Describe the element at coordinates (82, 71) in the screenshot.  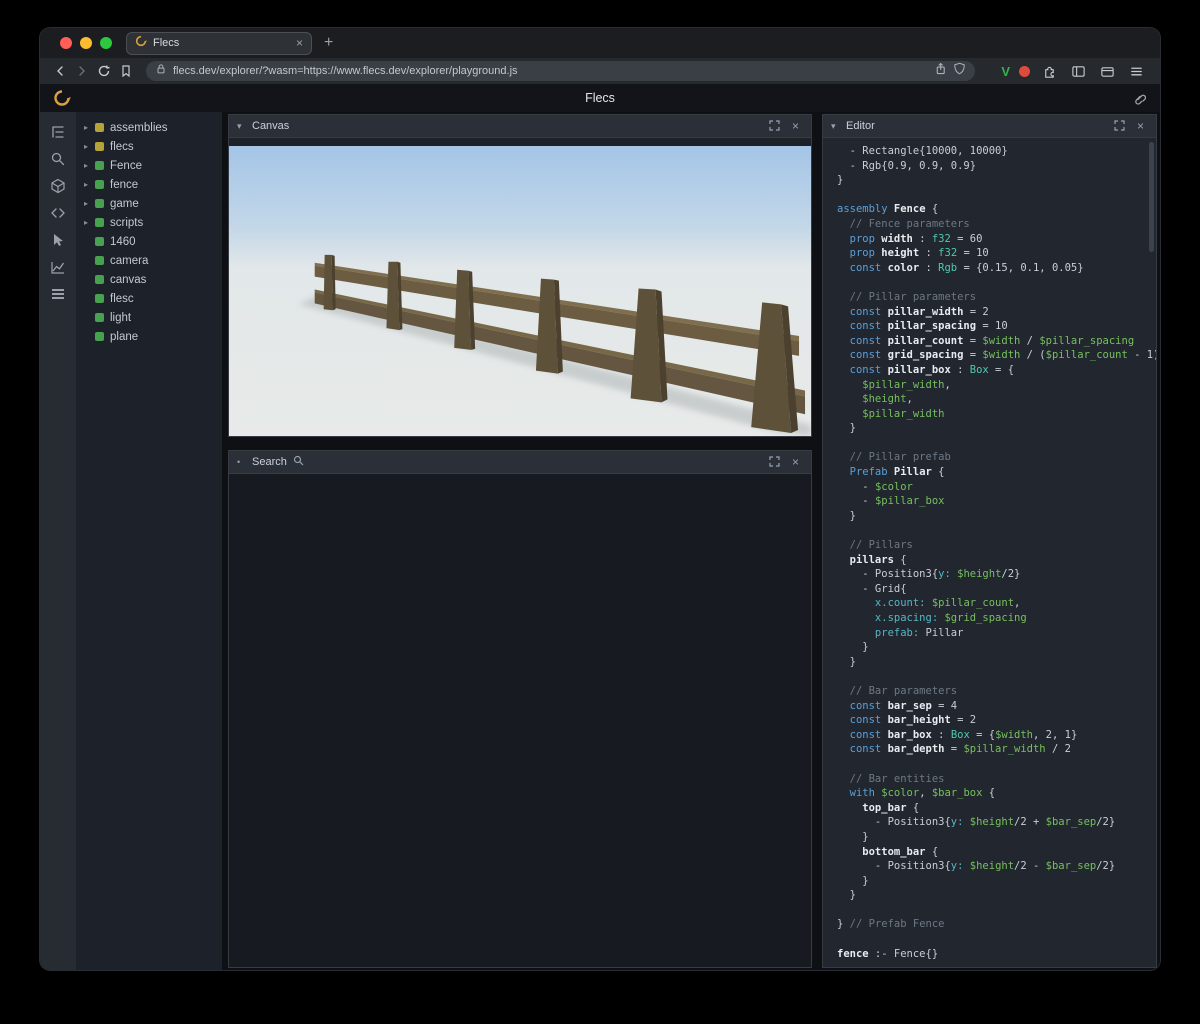
I see `forward-icon` at that location.